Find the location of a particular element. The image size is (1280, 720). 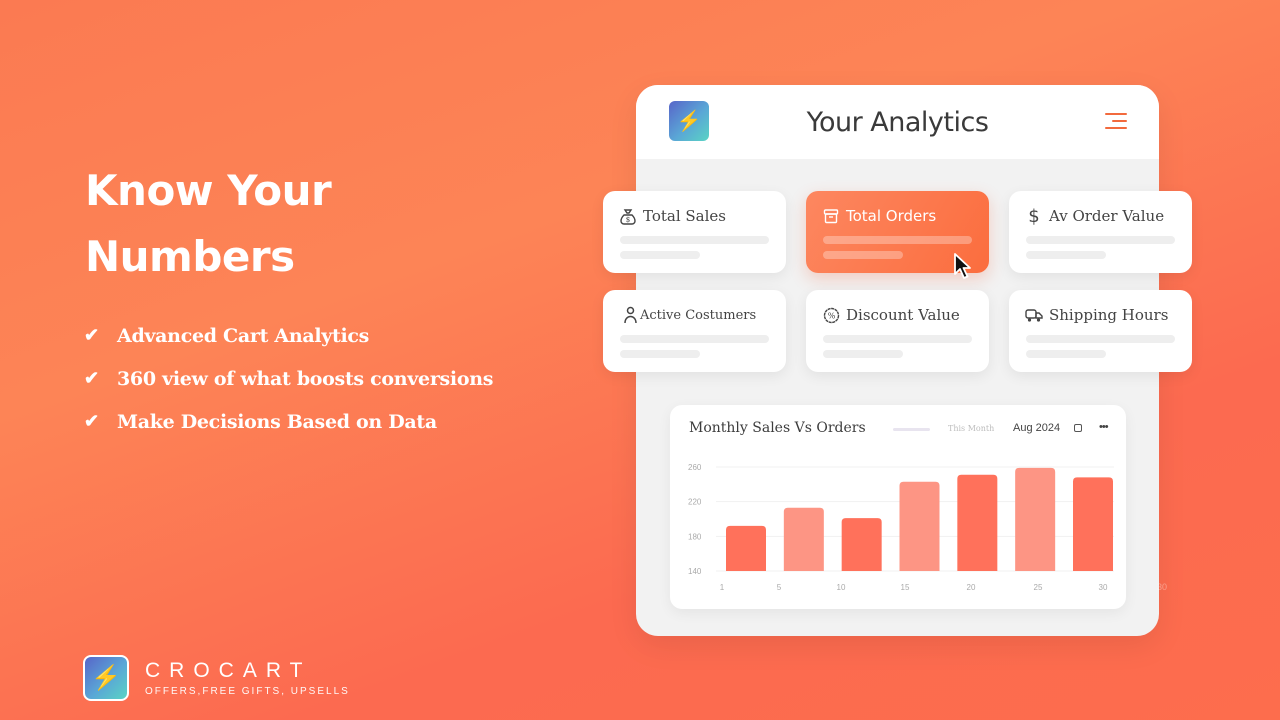

feature-item: ✔ Make Decisions Based on Data is located at coordinates (288, 421).